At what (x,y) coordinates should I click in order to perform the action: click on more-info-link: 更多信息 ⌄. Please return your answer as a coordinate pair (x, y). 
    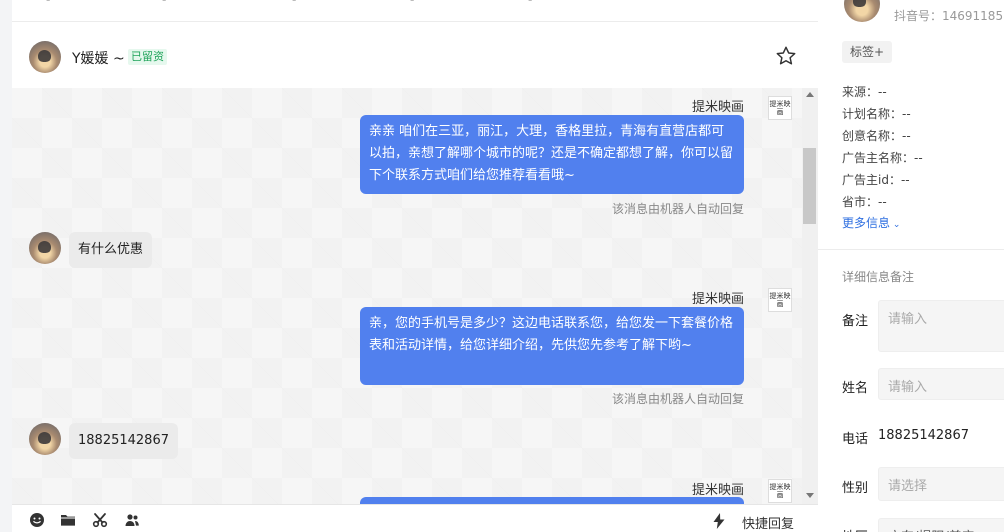
    Looking at the image, I should click on (871, 222).